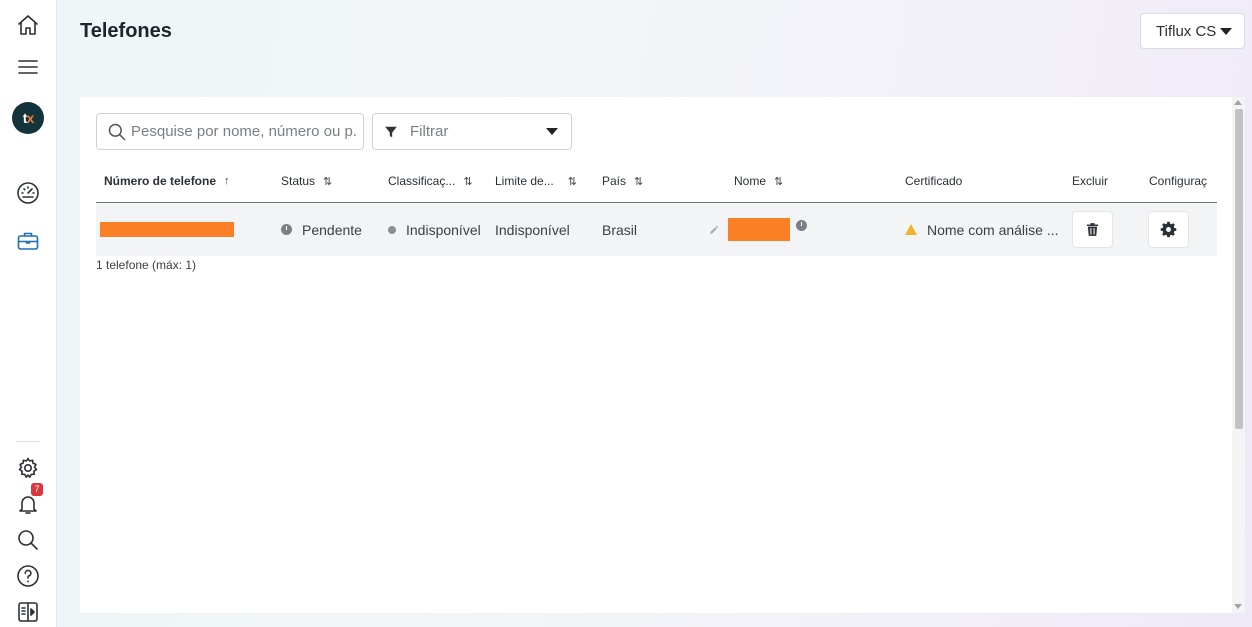 This screenshot has width=1252, height=627. I want to click on scroll-down-arrow-icon, so click(1238, 606).